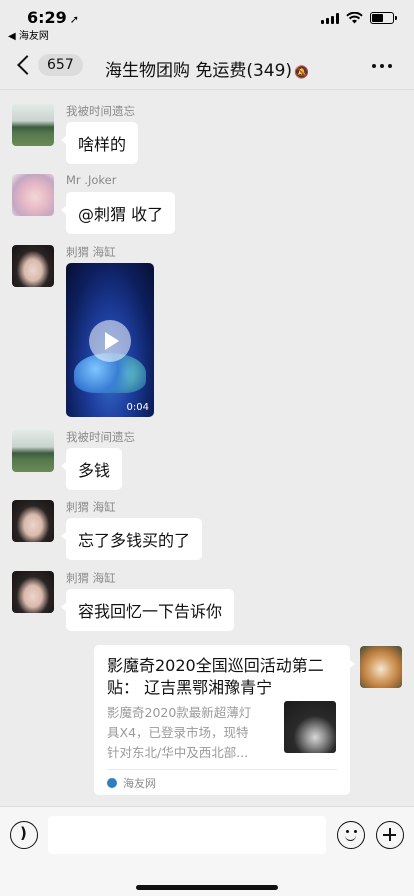  I want to click on input-bar, so click(207, 851).